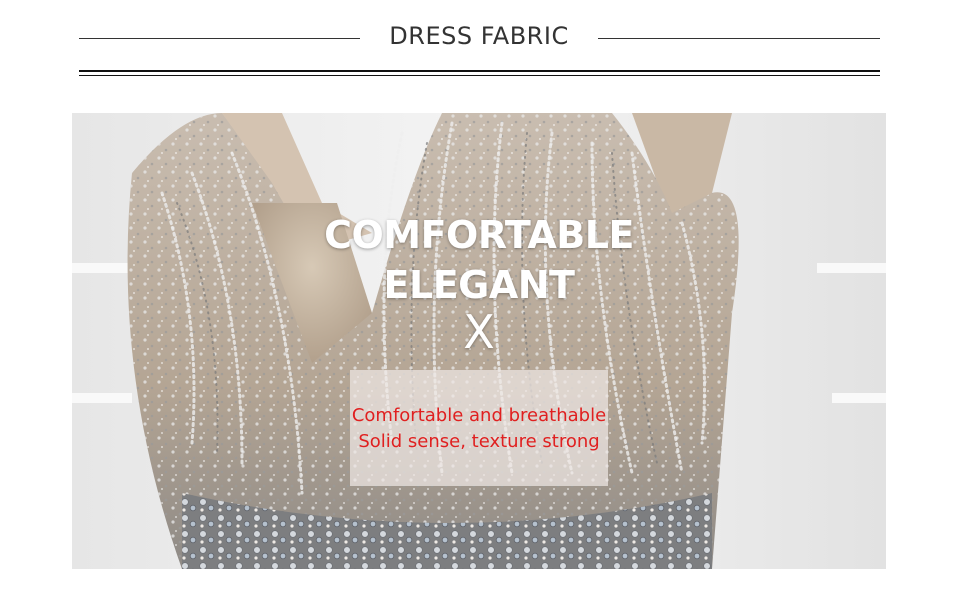  Describe the element at coordinates (479, 332) in the screenshot. I see `headline-mark: X` at that location.